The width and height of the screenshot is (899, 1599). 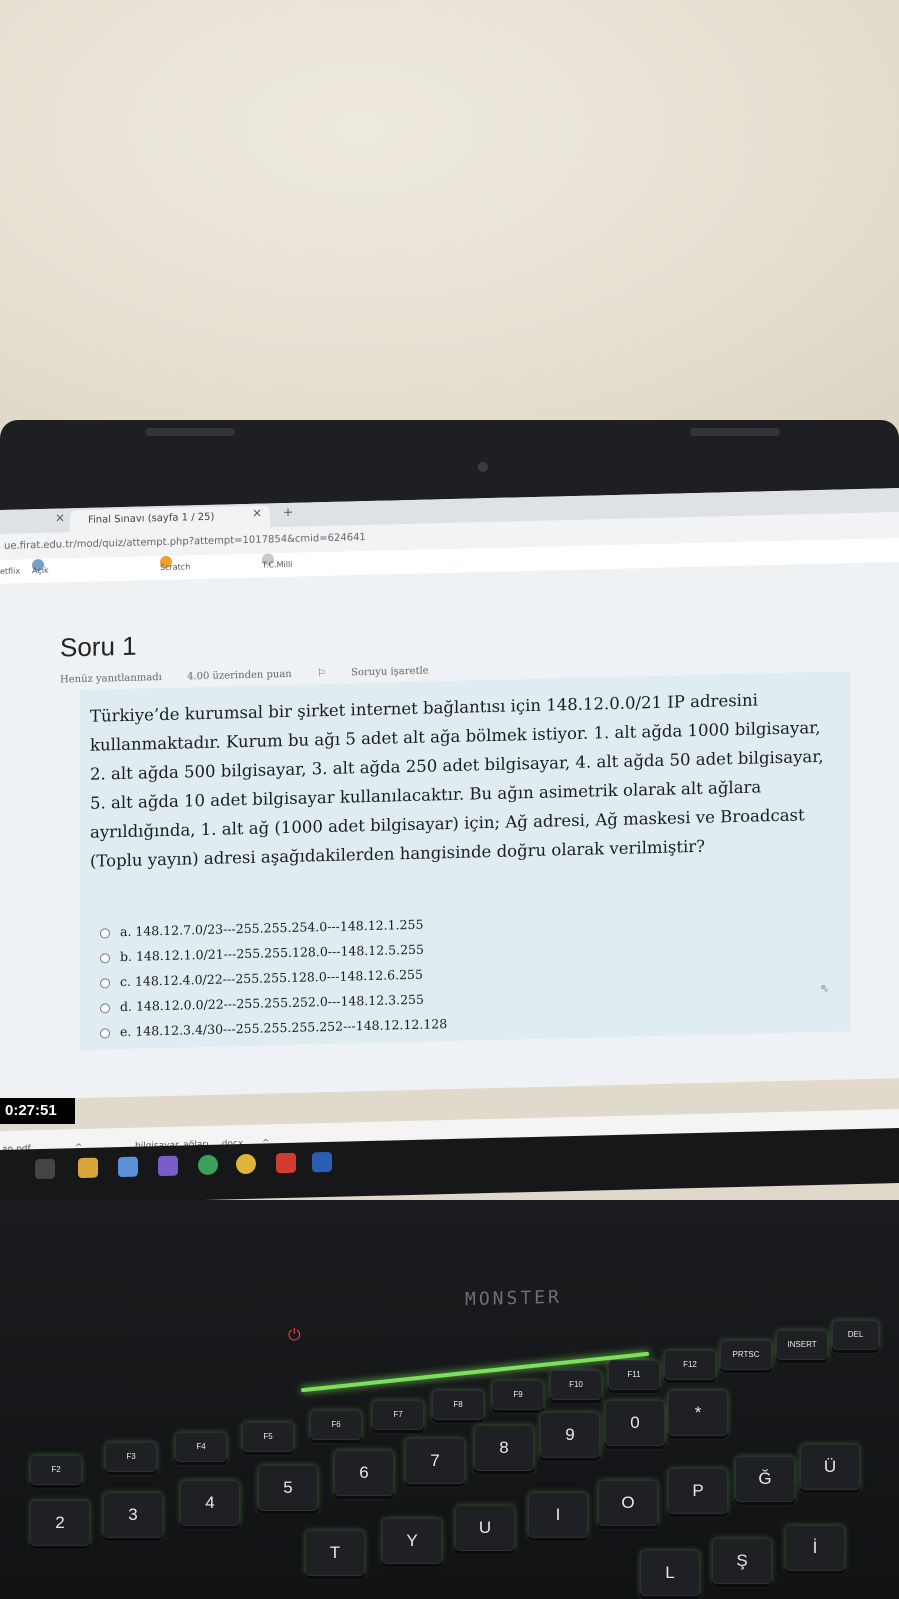 What do you see at coordinates (98, 646) in the screenshot?
I see `question-title: Soru 1` at bounding box center [98, 646].